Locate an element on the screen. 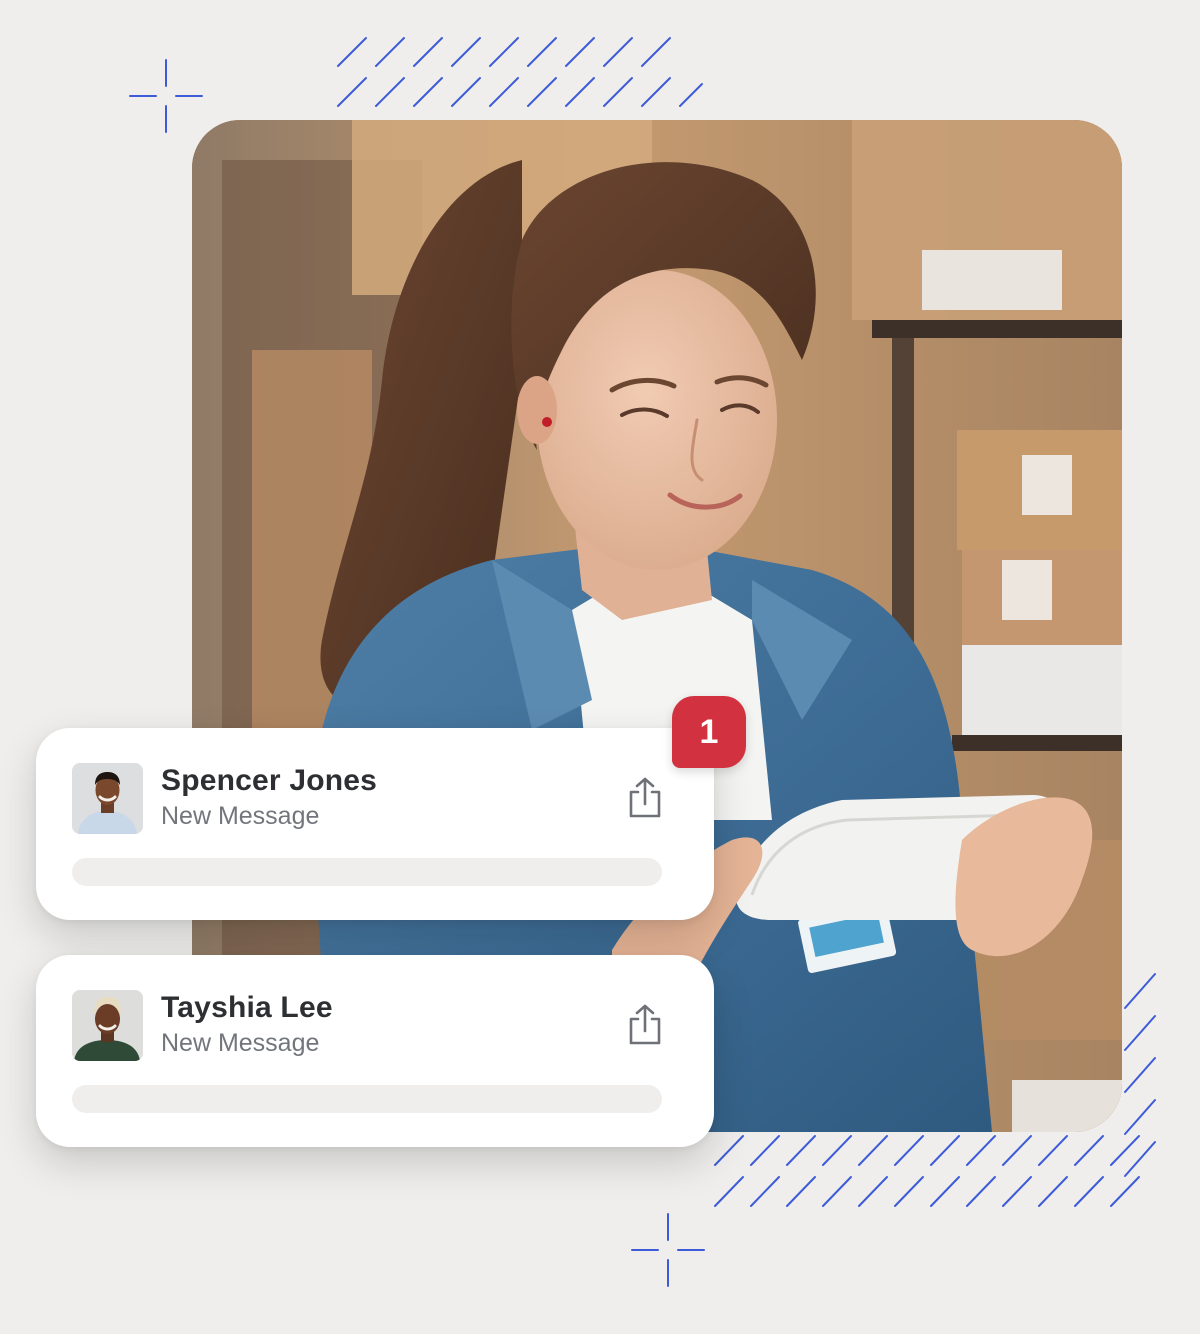  notification-card: Tayshia Lee New Message is located at coordinates (375, 1051).